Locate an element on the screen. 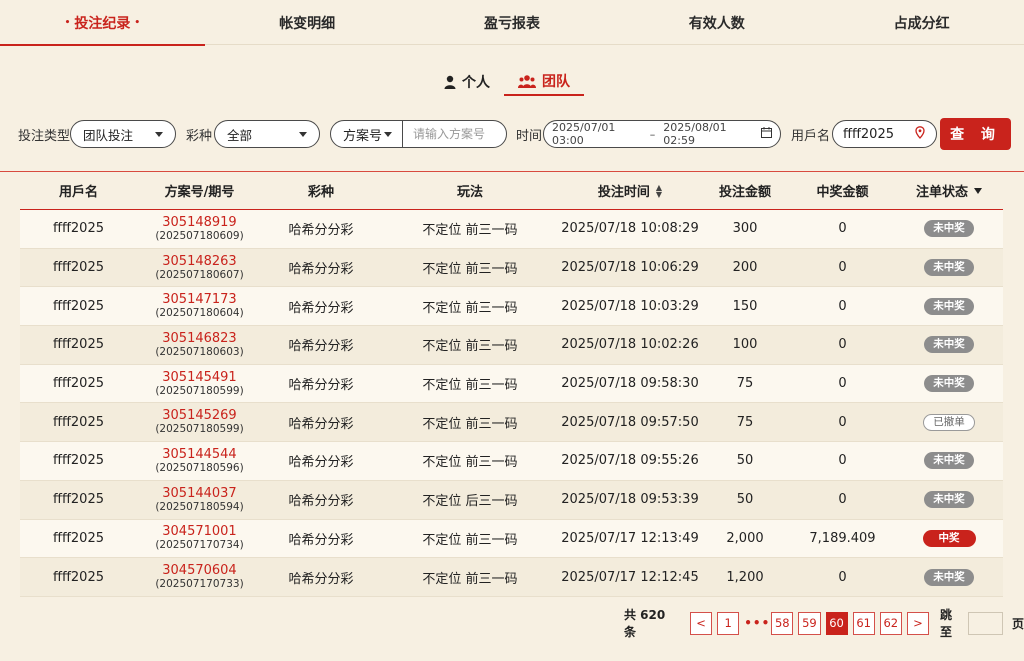 This screenshot has height=661, width=1024. username-label: 用戶名 is located at coordinates (811, 136).